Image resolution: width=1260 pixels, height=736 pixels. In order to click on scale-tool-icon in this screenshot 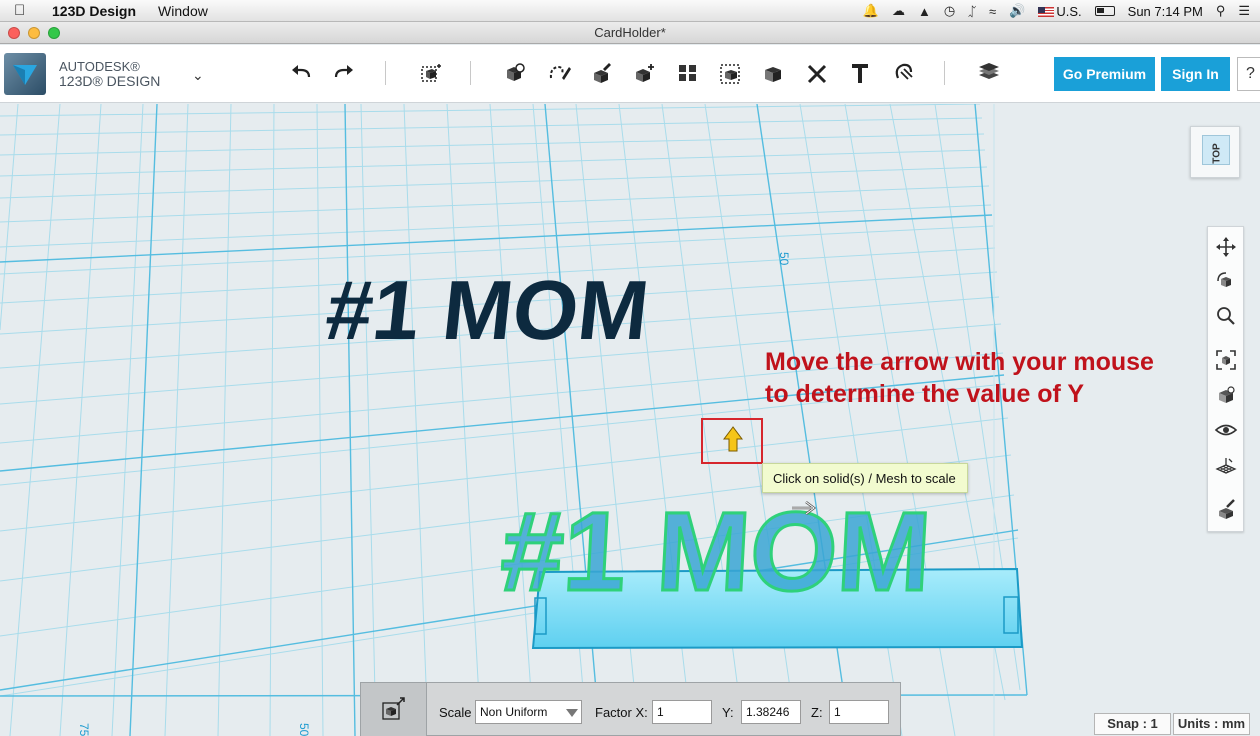, I will do `click(394, 710)`.